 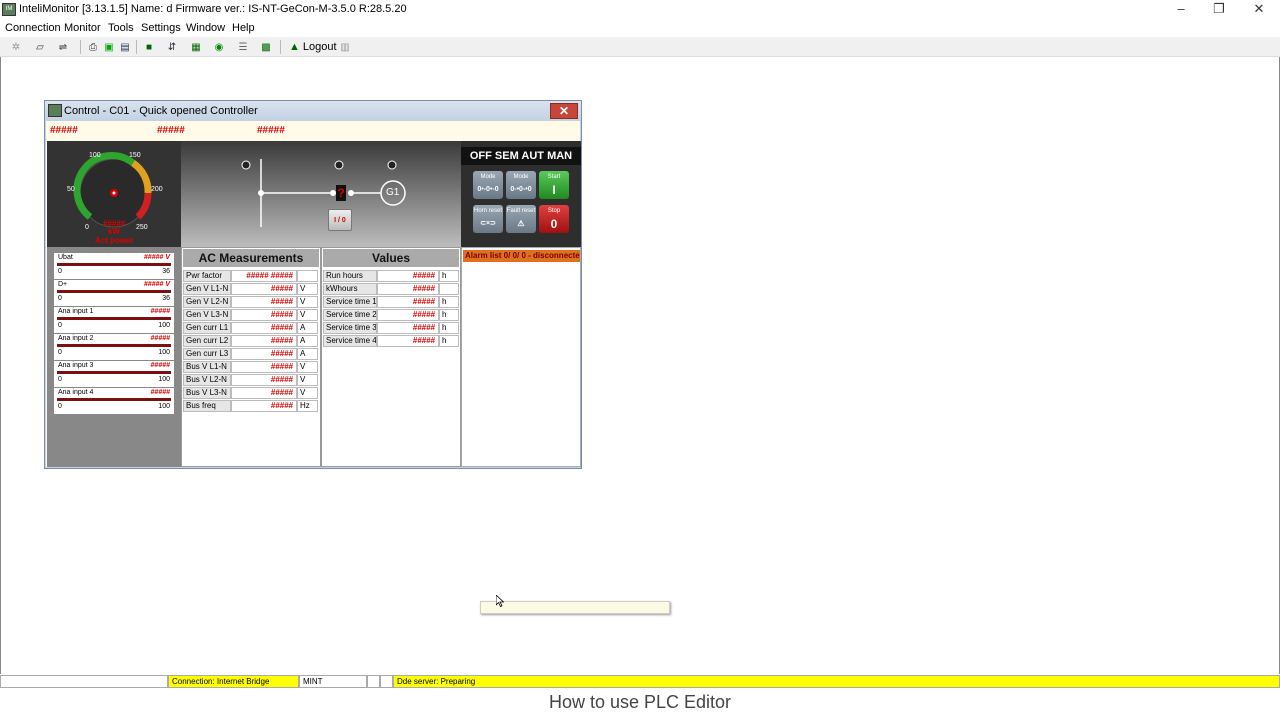 I want to click on menu-window: Window, so click(x=205, y=28).